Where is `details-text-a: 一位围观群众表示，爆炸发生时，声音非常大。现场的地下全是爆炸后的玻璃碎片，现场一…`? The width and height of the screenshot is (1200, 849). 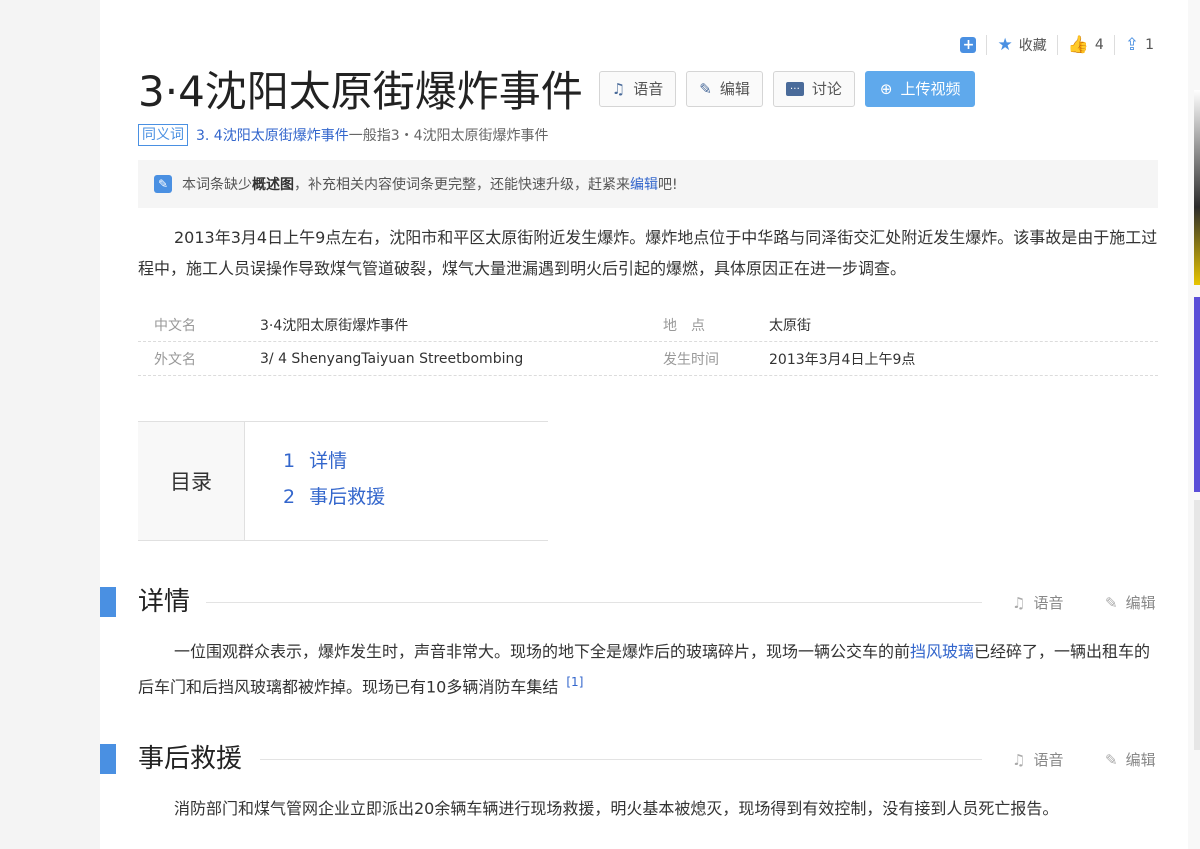
details-text-a: 一位围观群众表示，爆炸发生时，声音非常大。现场的地下全是爆炸后的玻璃碎片，现场一… is located at coordinates (542, 651).